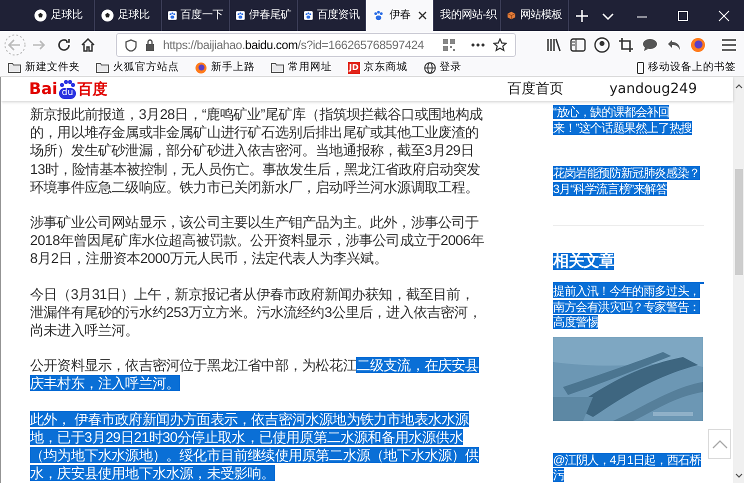 The width and height of the screenshot is (744, 483). What do you see at coordinates (423, 15) in the screenshot?
I see `close-tab-icon` at bounding box center [423, 15].